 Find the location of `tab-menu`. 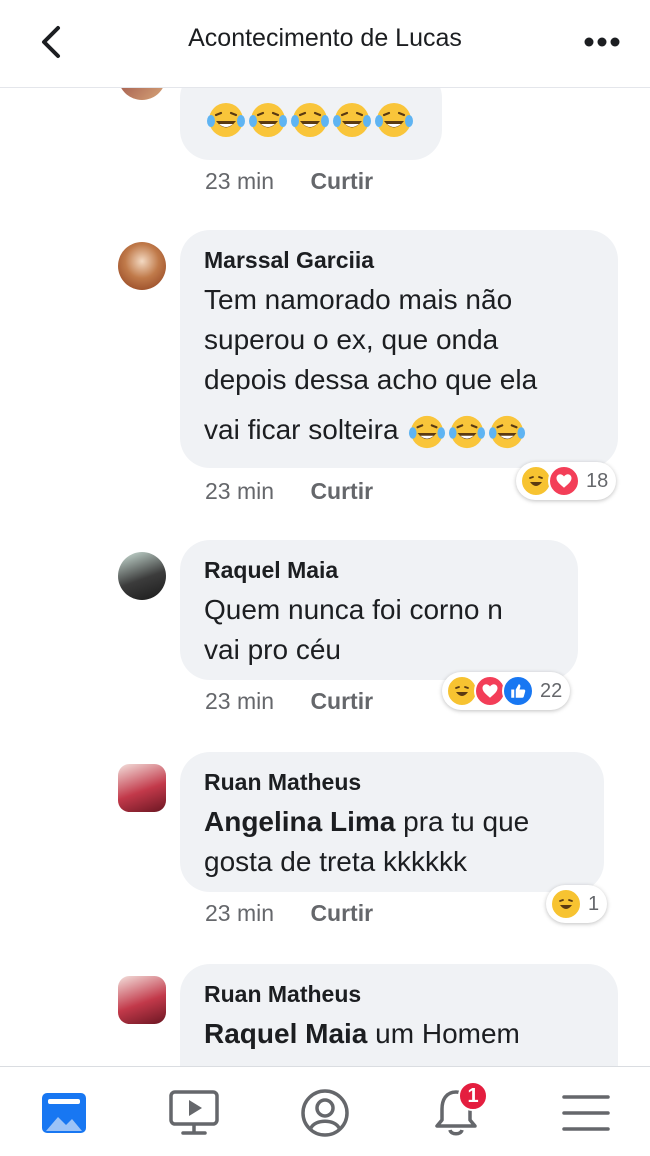

tab-menu is located at coordinates (586, 1113).